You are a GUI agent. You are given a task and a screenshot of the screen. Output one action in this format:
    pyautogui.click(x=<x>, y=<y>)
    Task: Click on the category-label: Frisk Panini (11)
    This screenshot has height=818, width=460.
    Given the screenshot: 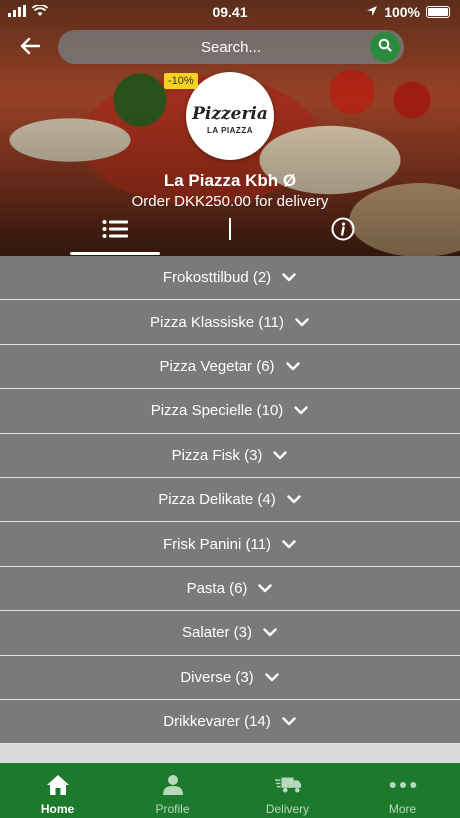 What is the action you would take?
    pyautogui.click(x=217, y=544)
    